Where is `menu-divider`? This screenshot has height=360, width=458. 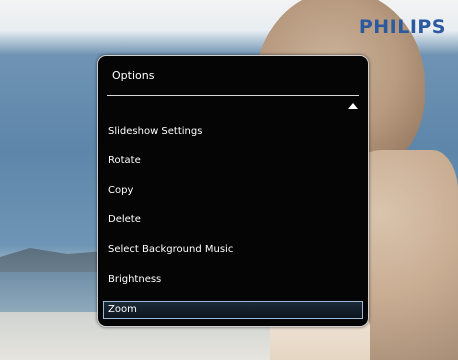 menu-divider is located at coordinates (233, 95).